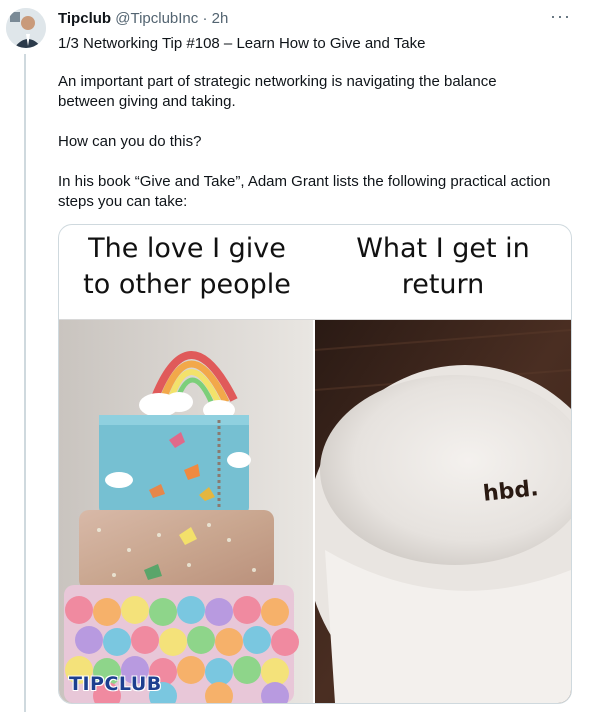  What do you see at coordinates (560, 16) in the screenshot?
I see `more-options-icon: ···` at bounding box center [560, 16].